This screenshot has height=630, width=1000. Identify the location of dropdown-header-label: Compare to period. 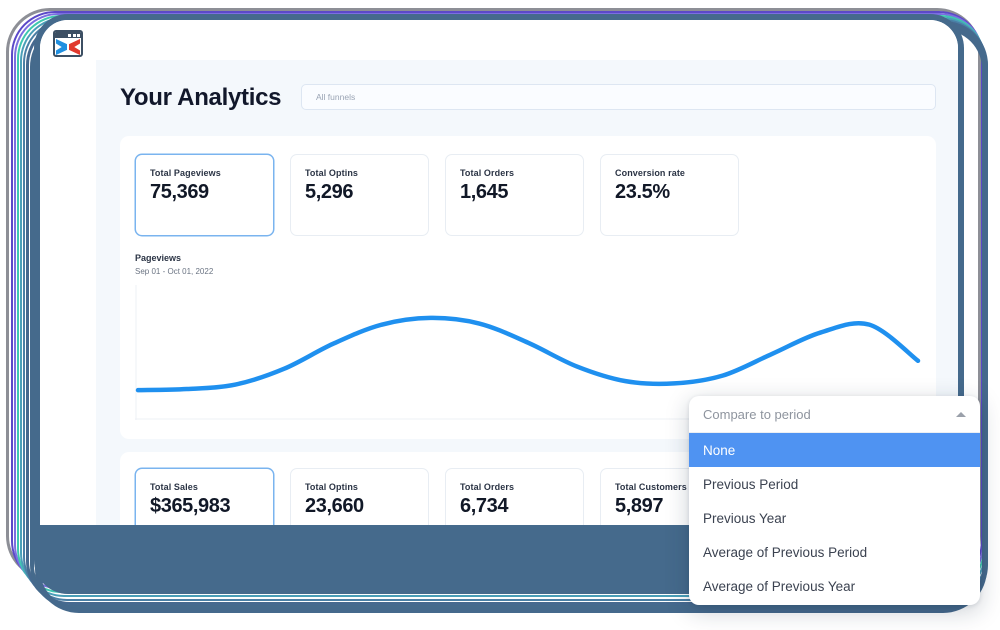
(757, 414).